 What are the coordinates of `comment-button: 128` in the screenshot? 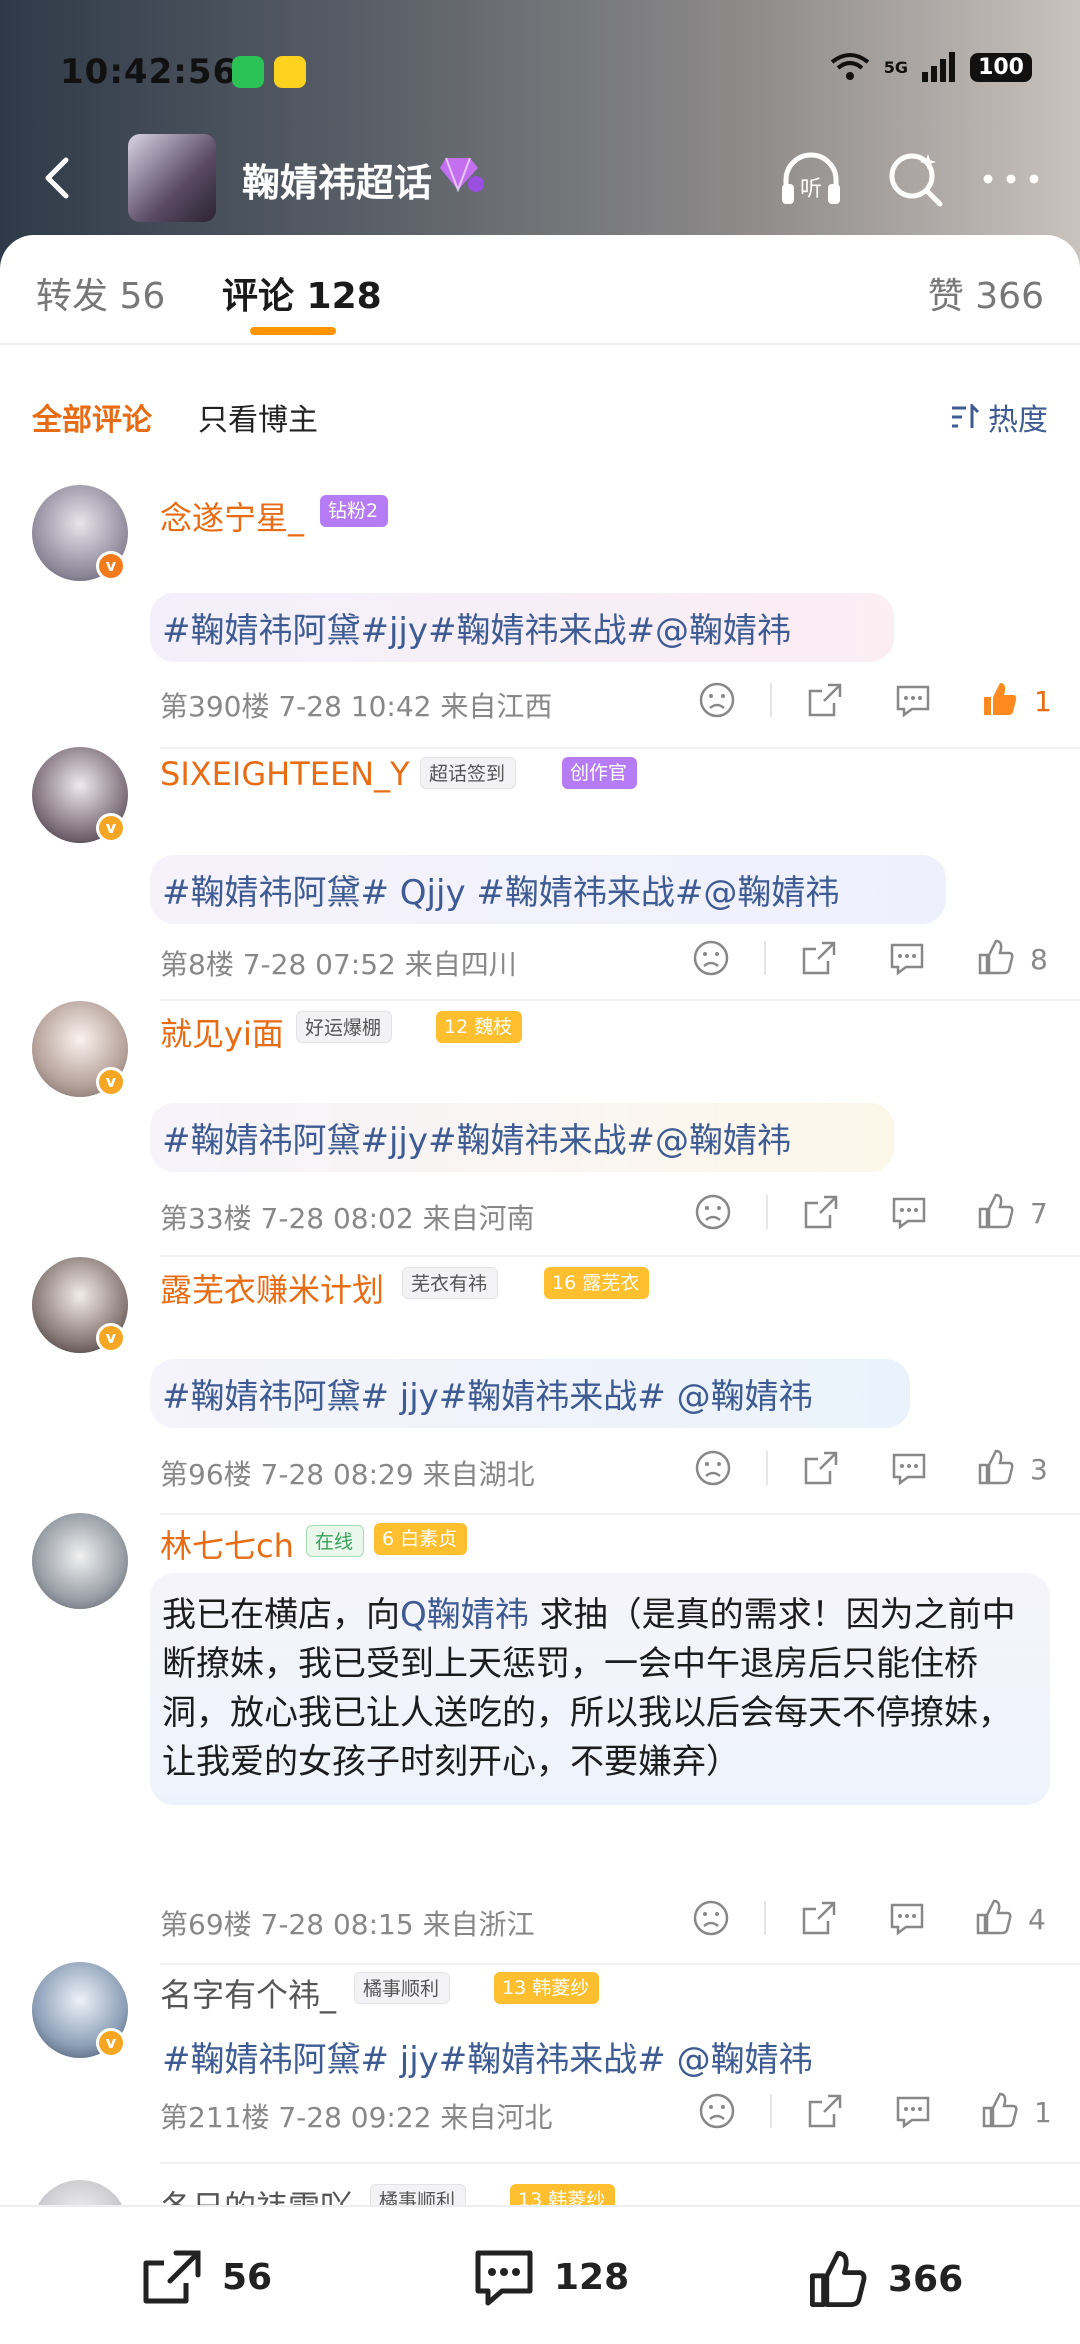 It's located at (550, 2277).